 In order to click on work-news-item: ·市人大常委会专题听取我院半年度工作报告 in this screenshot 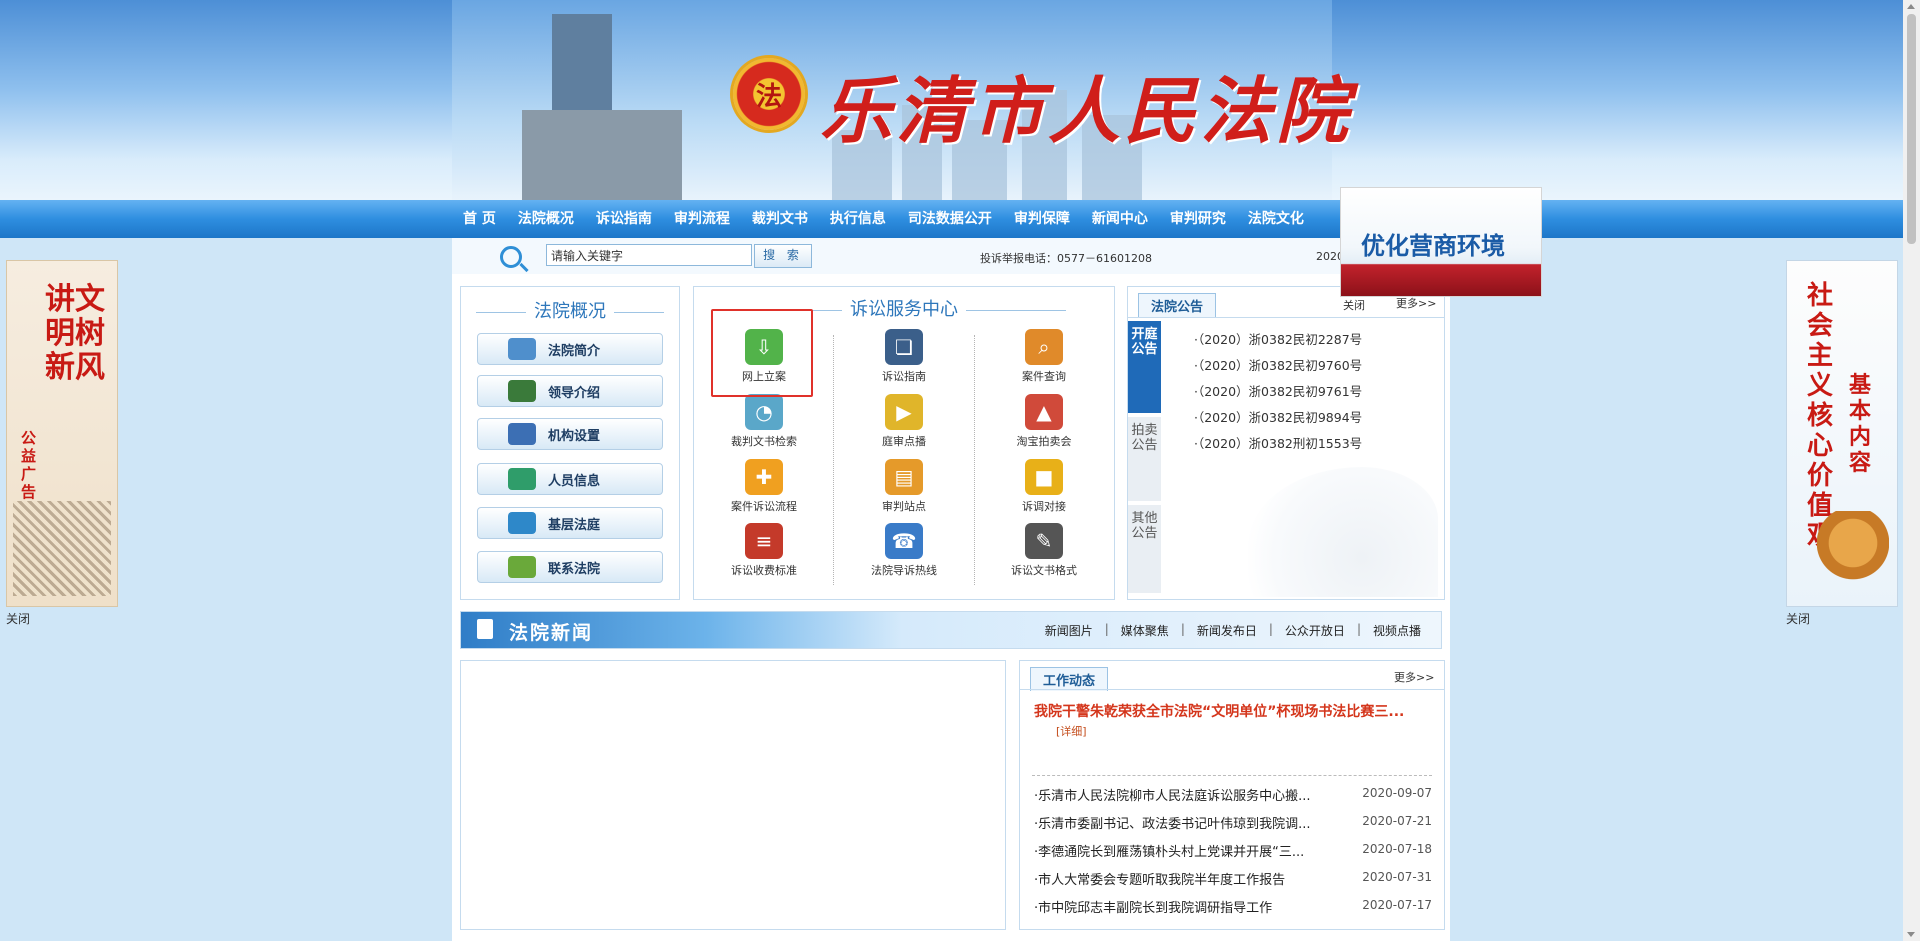, I will do `click(1159, 878)`.